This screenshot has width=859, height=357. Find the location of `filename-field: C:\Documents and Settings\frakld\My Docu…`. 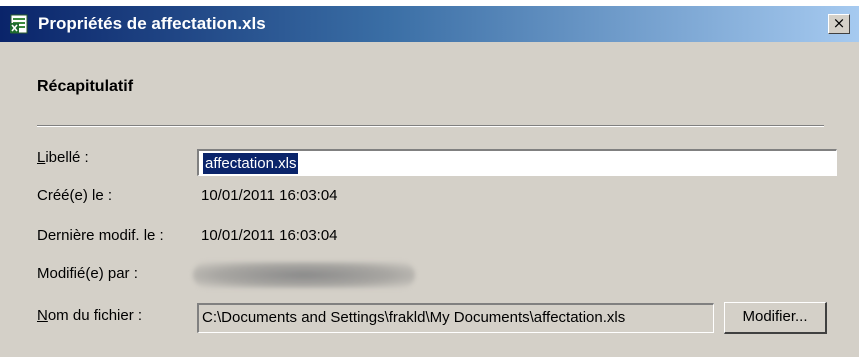

filename-field: C:\Documents and Settings\frakld\My Docu… is located at coordinates (455, 318).